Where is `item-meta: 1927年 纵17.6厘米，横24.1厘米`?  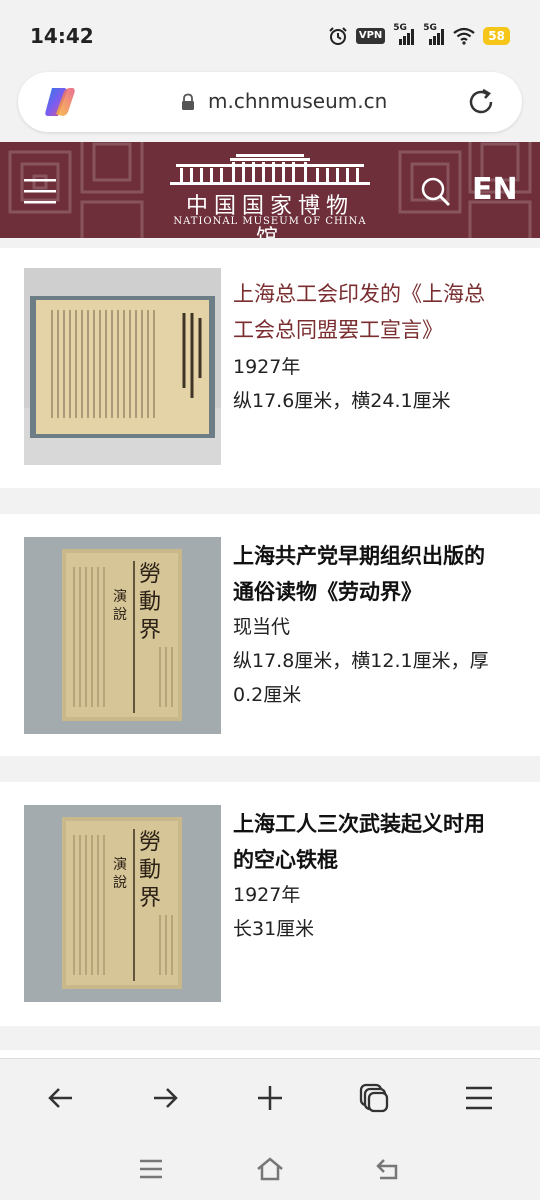 item-meta: 1927年 纵17.6厘米，横24.1厘米 is located at coordinates (379, 384).